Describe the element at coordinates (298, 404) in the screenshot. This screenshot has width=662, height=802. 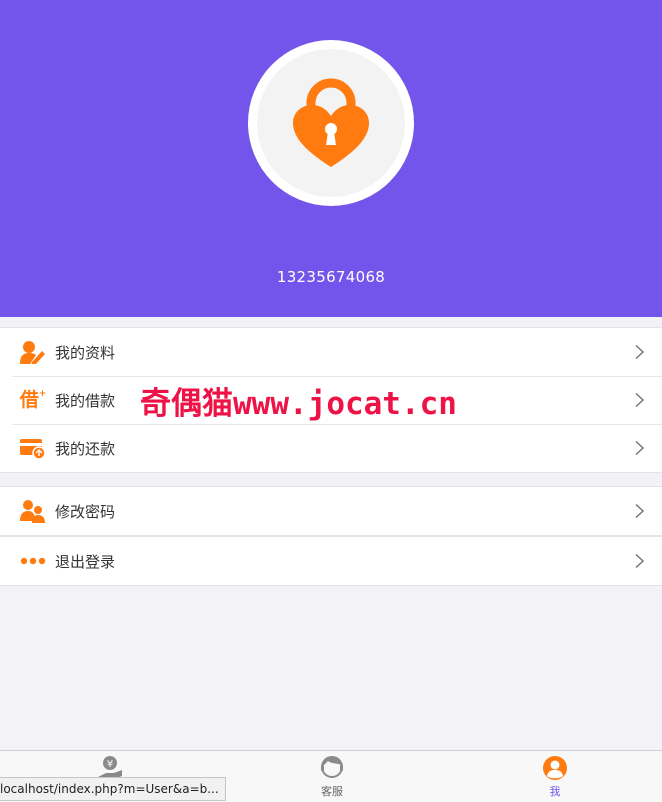
I see `watermark-text: 奇偶猫www.jocat.cn` at that location.